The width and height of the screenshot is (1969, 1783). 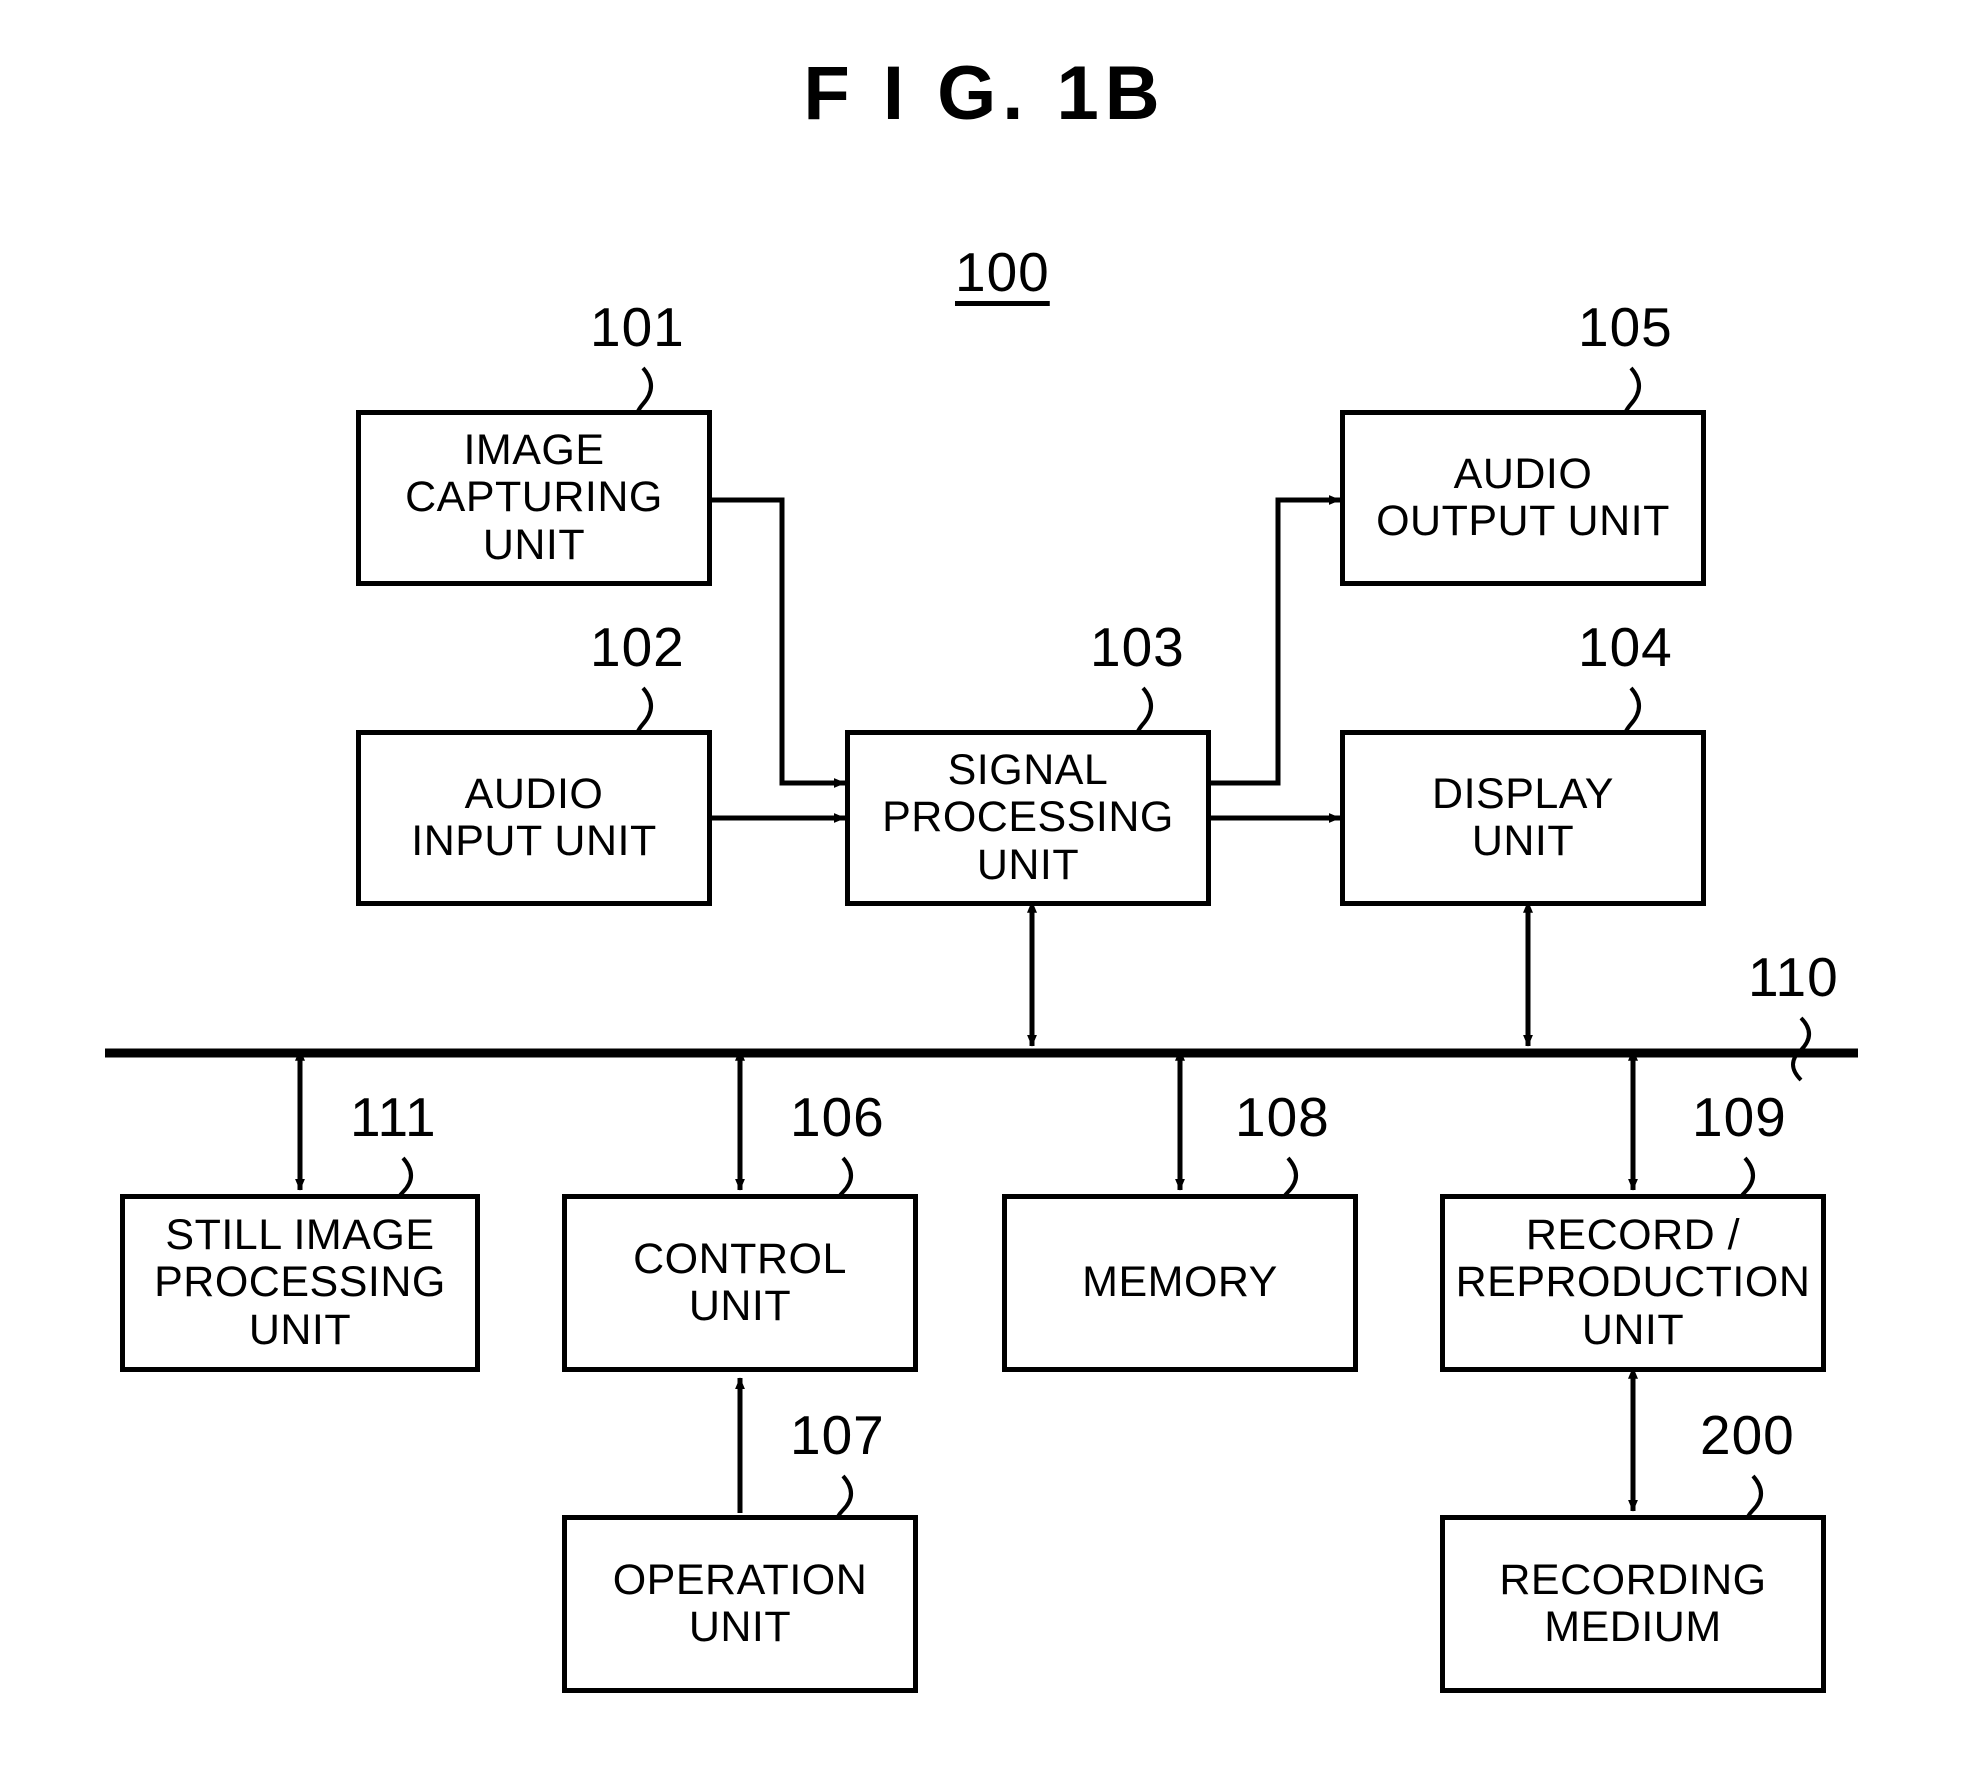 What do you see at coordinates (534, 498) in the screenshot?
I see `block-image-capturing-unit: IMAGE CAPTURING UNIT` at bounding box center [534, 498].